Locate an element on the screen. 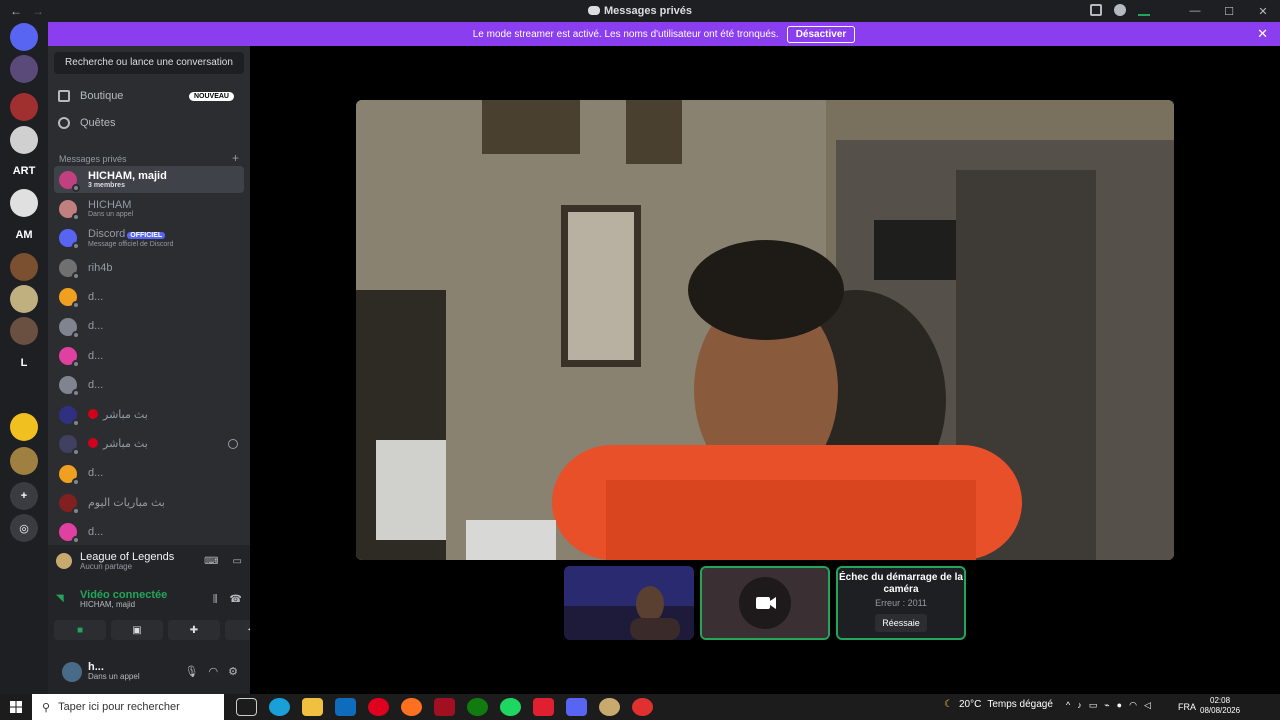 The height and width of the screenshot is (720, 1280). task-view-icon is located at coordinates (246, 707).